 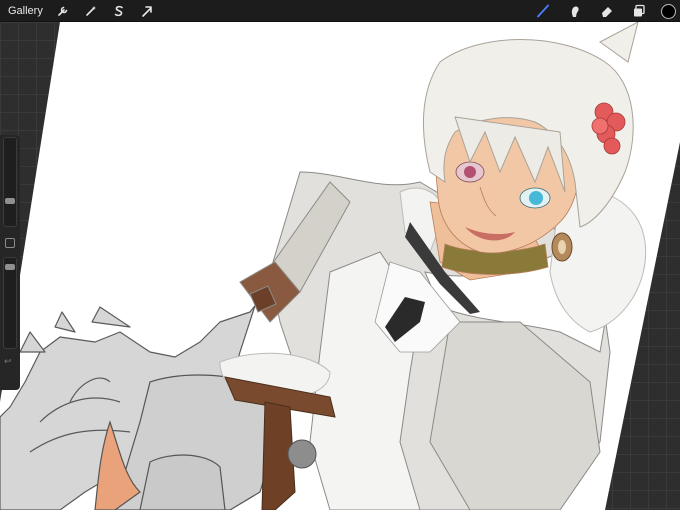 What do you see at coordinates (10, 303) in the screenshot?
I see `opacity-slider` at bounding box center [10, 303].